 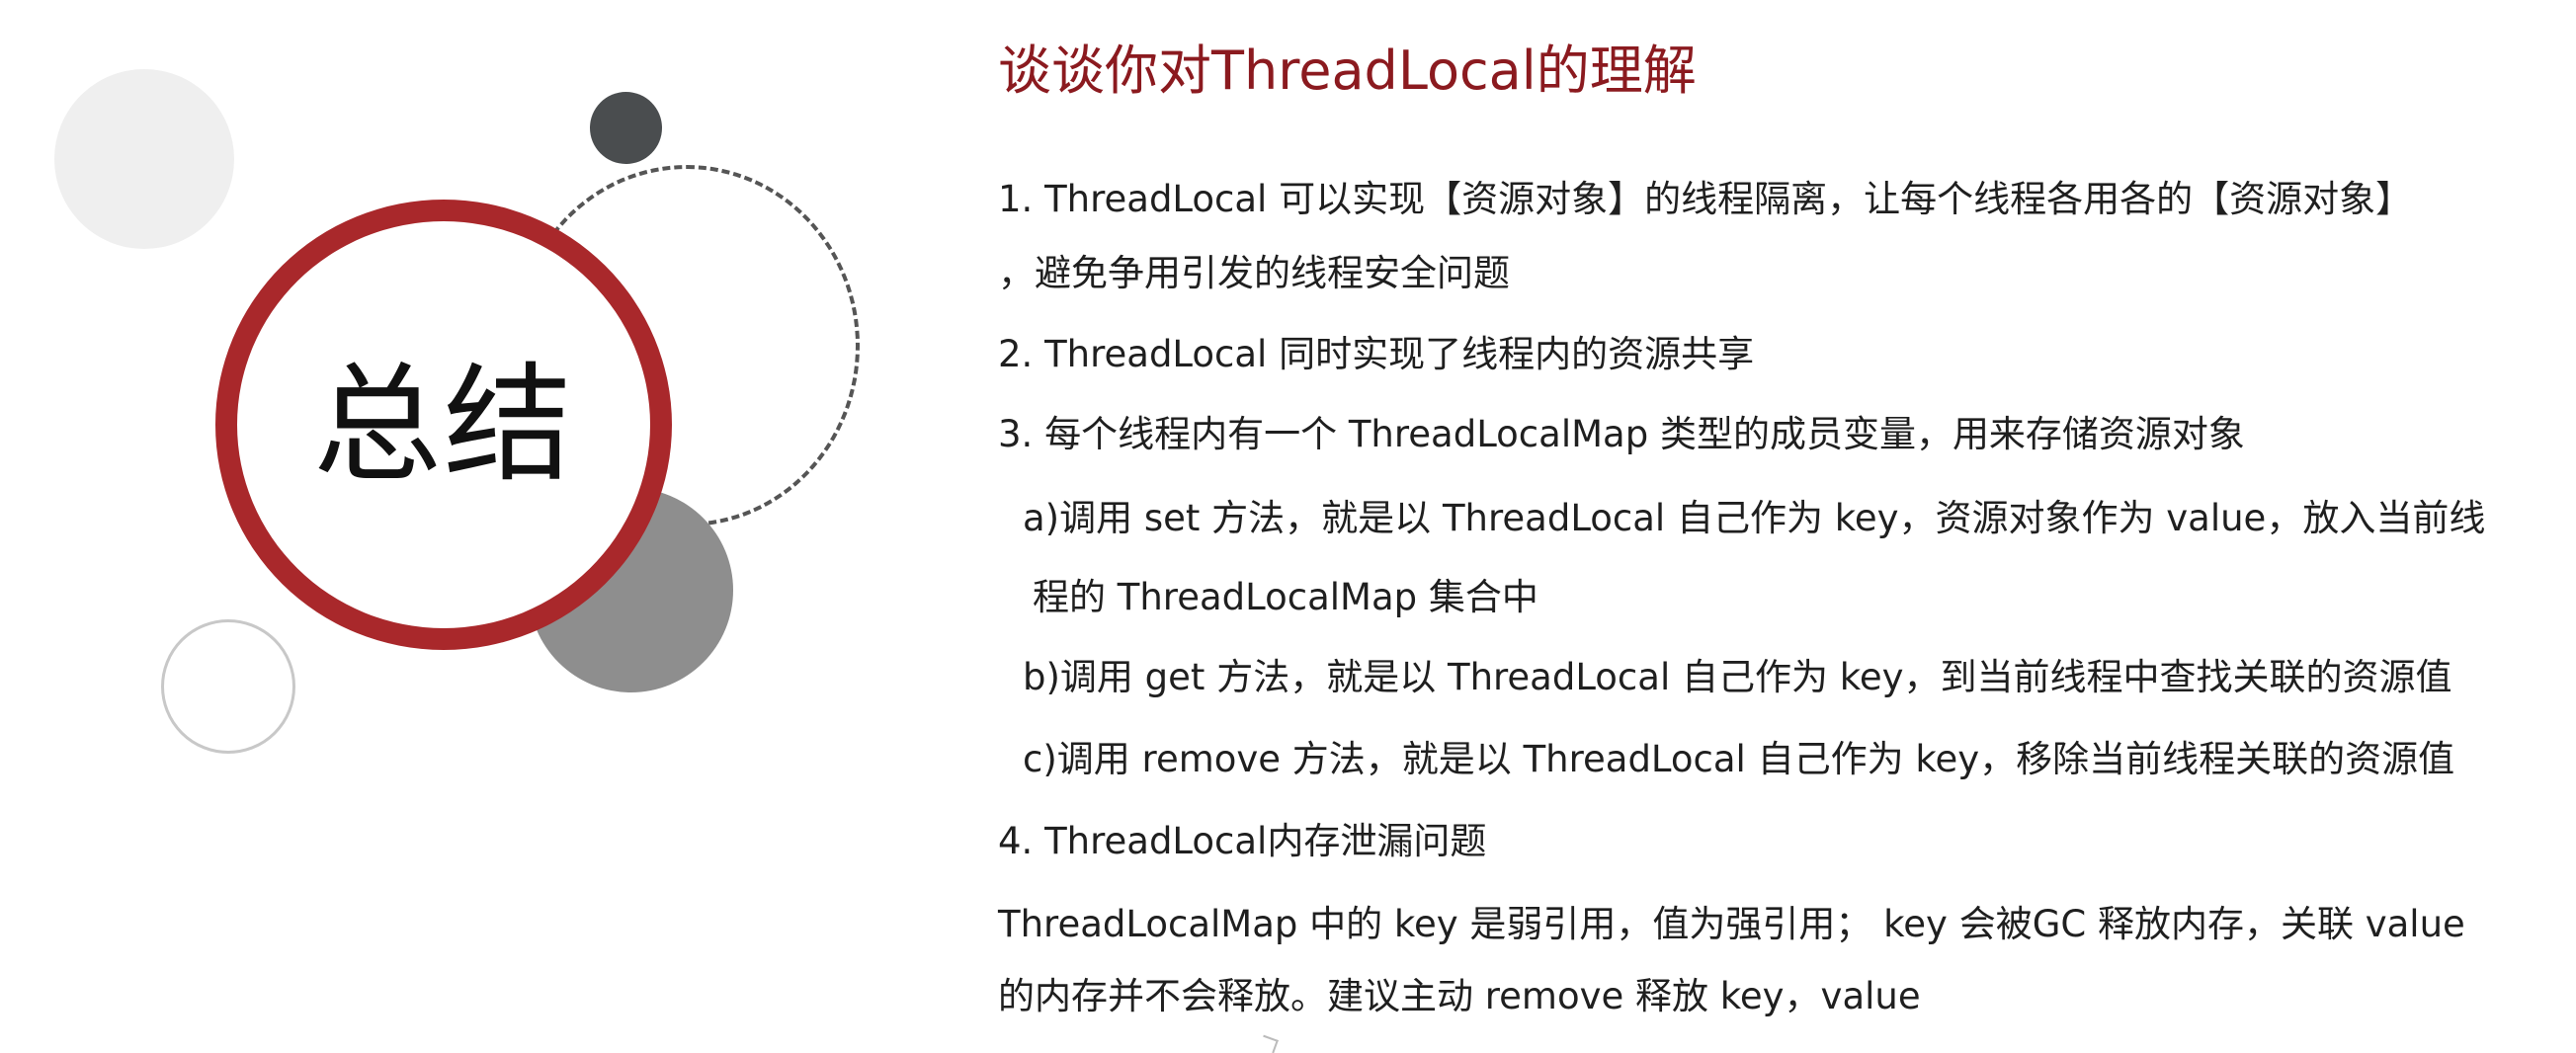 What do you see at coordinates (228, 687) in the screenshot?
I see `outline-circle-decoration` at bounding box center [228, 687].